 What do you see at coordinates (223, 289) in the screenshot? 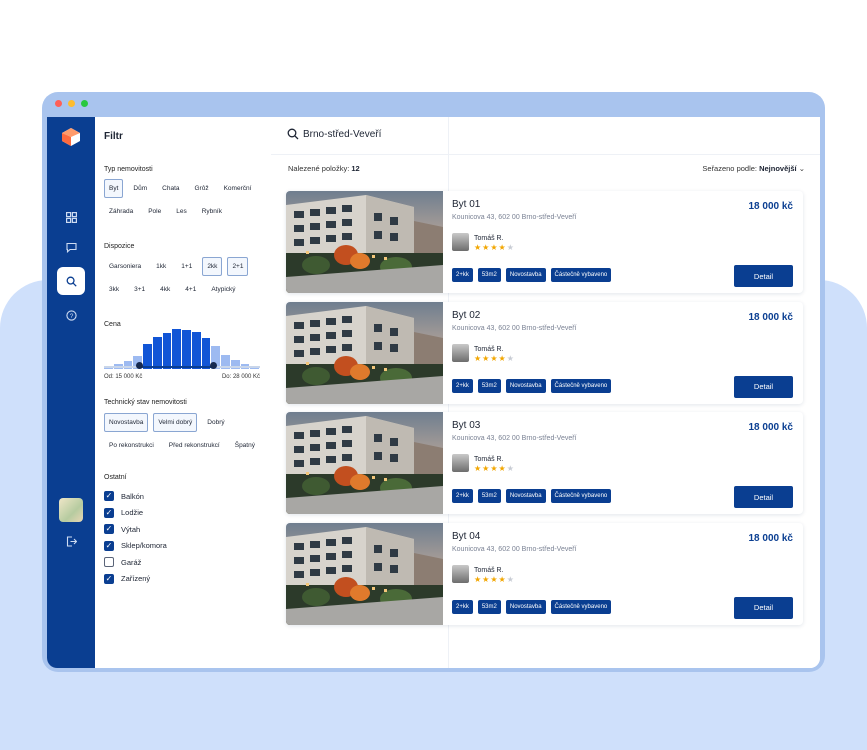
I see `filter-chip: Atypický` at bounding box center [223, 289].